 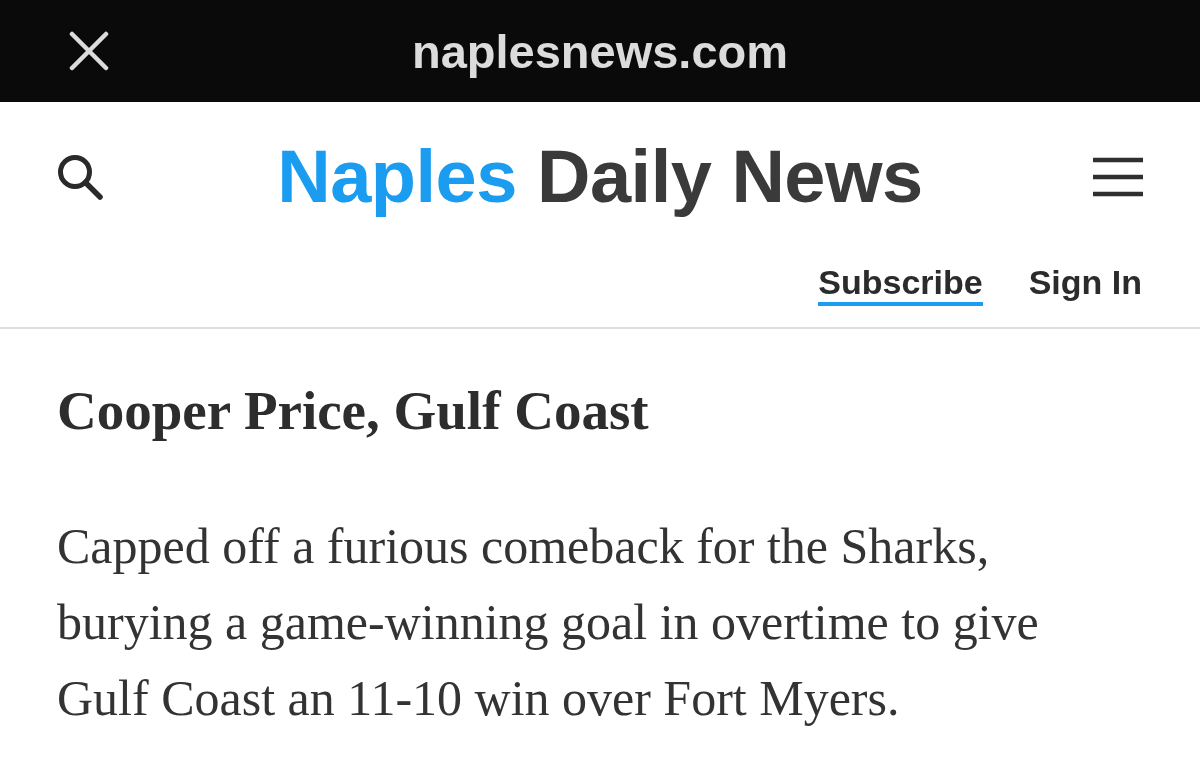 I want to click on close-button, so click(x=89, y=51).